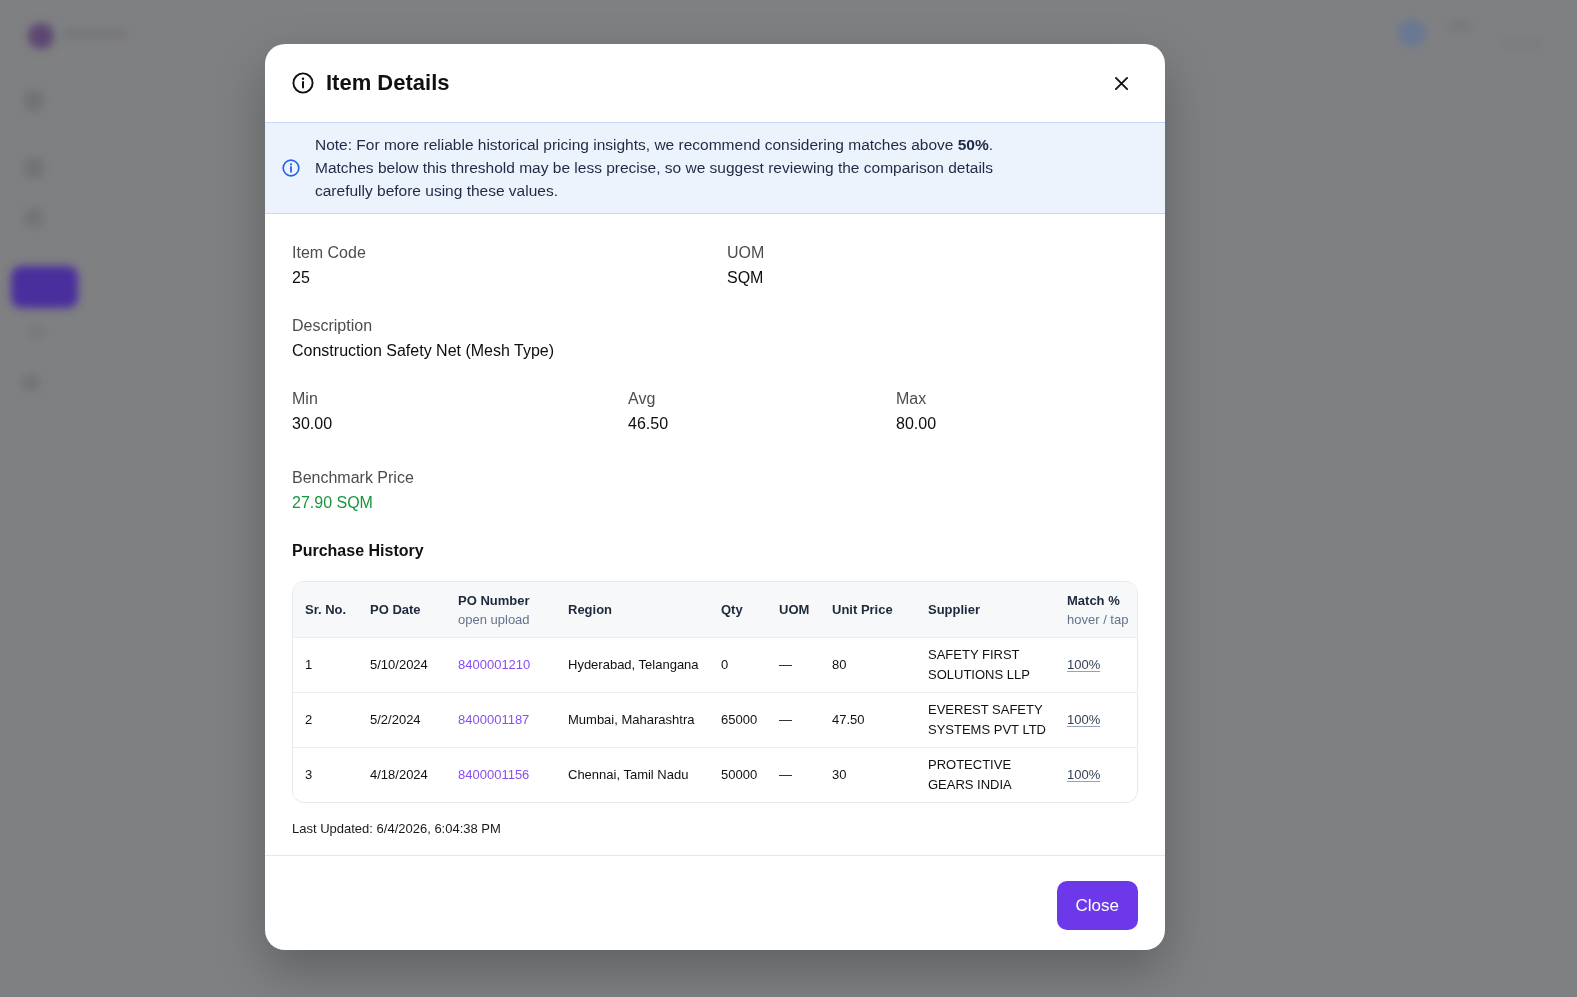  I want to click on column-header: Sr. No., so click(326, 610).